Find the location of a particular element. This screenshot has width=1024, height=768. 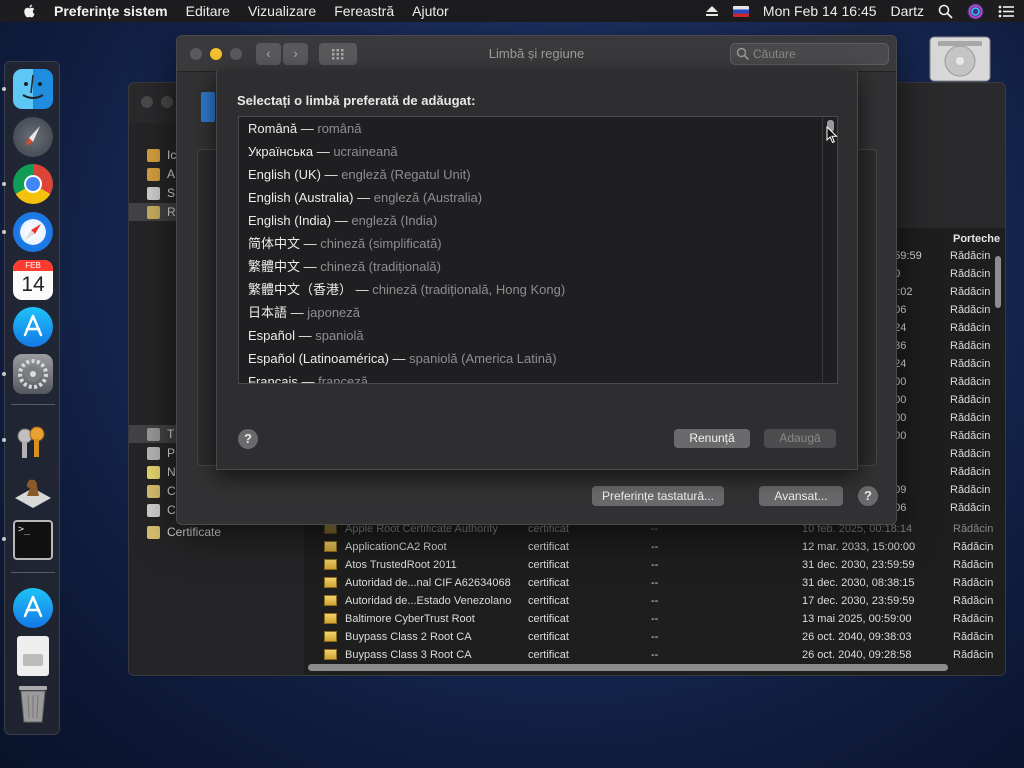

list-item: Français — franceză is located at coordinates (308, 376).